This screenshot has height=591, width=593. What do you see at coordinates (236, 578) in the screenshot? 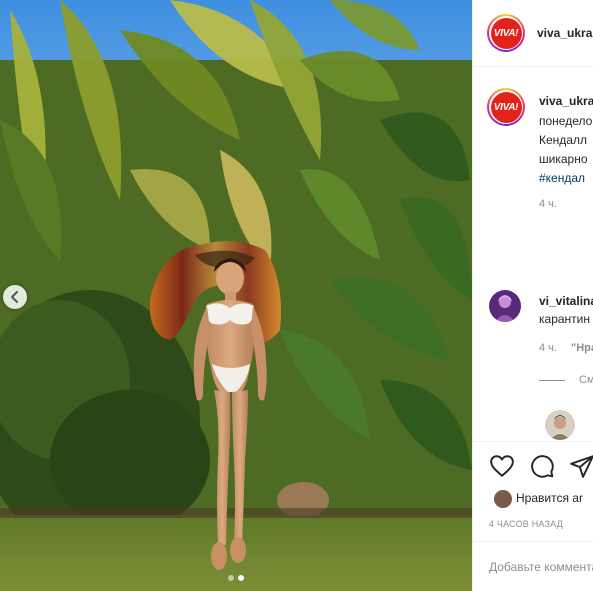
I see `carousel-indicator` at bounding box center [236, 578].